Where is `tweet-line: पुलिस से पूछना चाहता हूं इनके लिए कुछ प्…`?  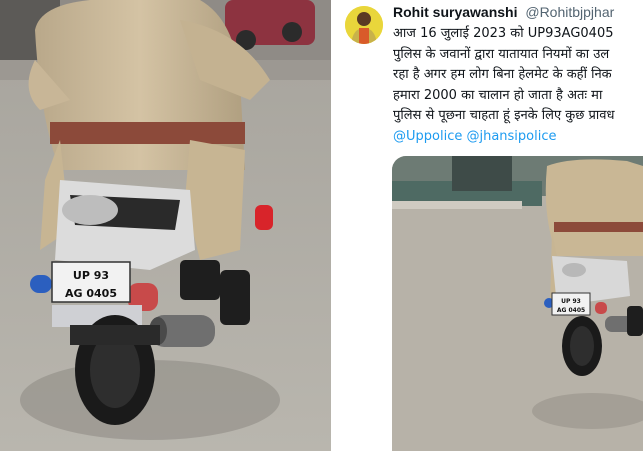 tweet-line: पुलिस से पूछना चाहता हूं इनके लिए कुछ प्… is located at coordinates (504, 115).